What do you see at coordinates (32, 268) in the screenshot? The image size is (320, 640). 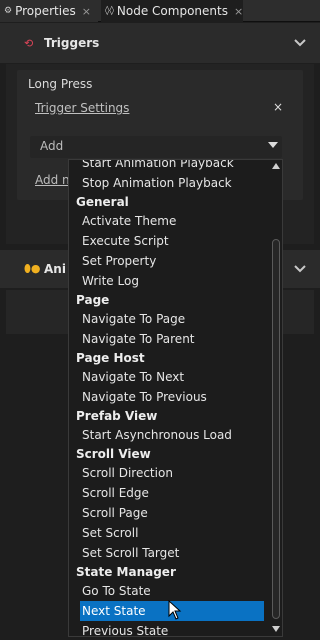 I see `animations-icon: ⬮●` at bounding box center [32, 268].